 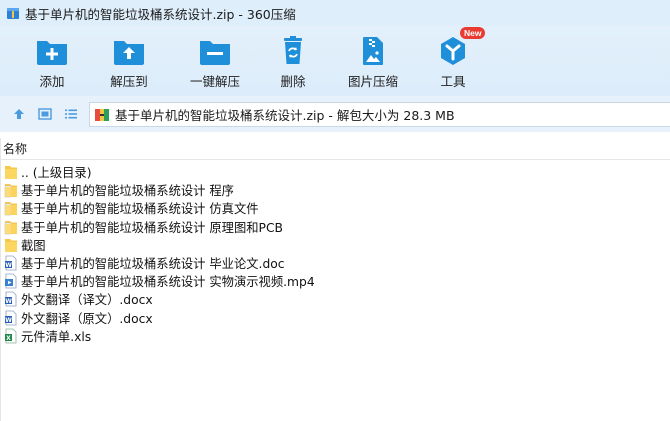 I want to click on list-view-button, so click(x=71, y=114).